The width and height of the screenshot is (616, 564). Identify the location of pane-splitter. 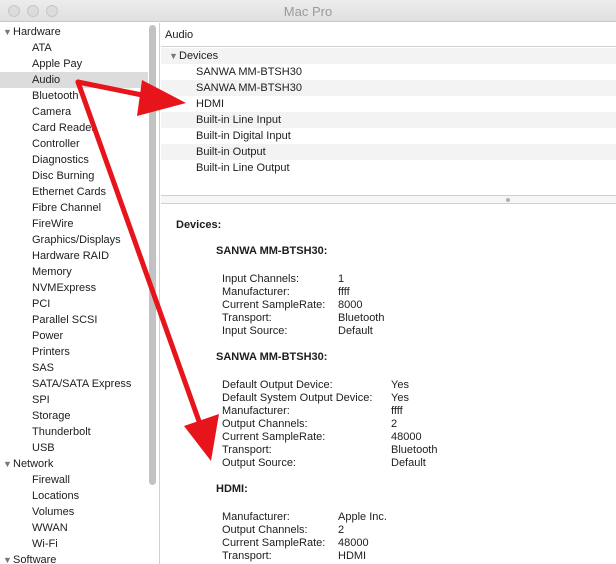
(388, 199).